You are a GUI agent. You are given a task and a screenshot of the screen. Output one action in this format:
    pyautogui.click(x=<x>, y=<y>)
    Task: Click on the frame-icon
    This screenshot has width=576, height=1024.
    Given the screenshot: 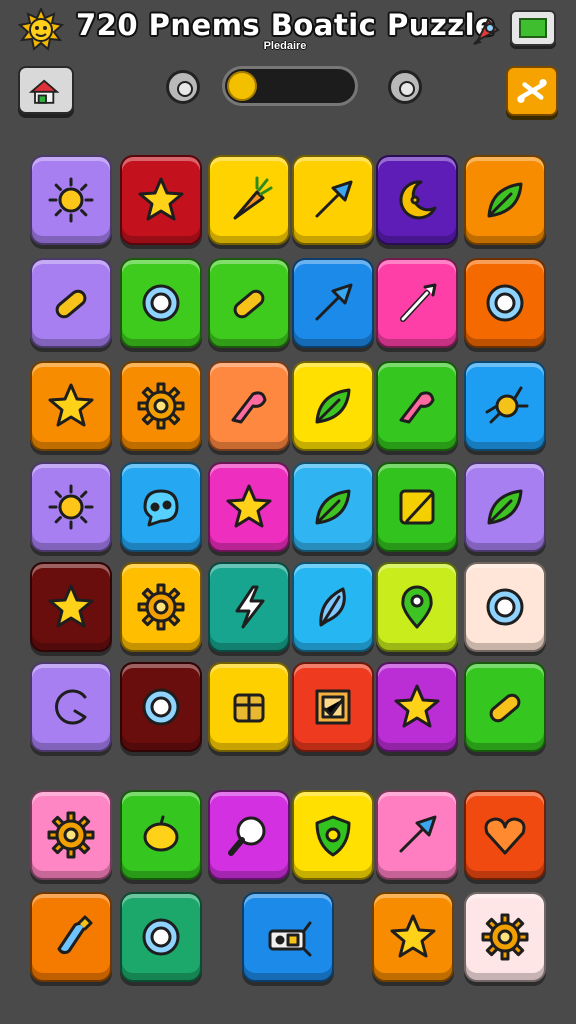 What is the action you would take?
    pyautogui.click(x=333, y=707)
    